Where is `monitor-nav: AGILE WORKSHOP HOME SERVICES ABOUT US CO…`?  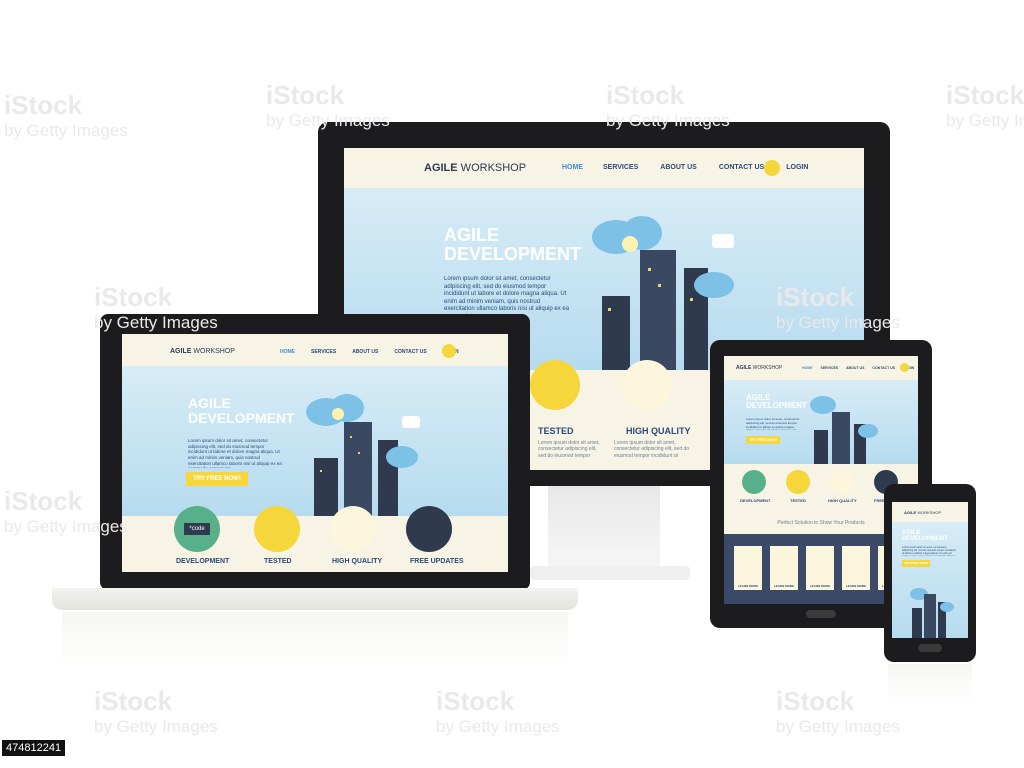 monitor-nav: AGILE WORKSHOP HOME SERVICES ABOUT US CO… is located at coordinates (604, 168).